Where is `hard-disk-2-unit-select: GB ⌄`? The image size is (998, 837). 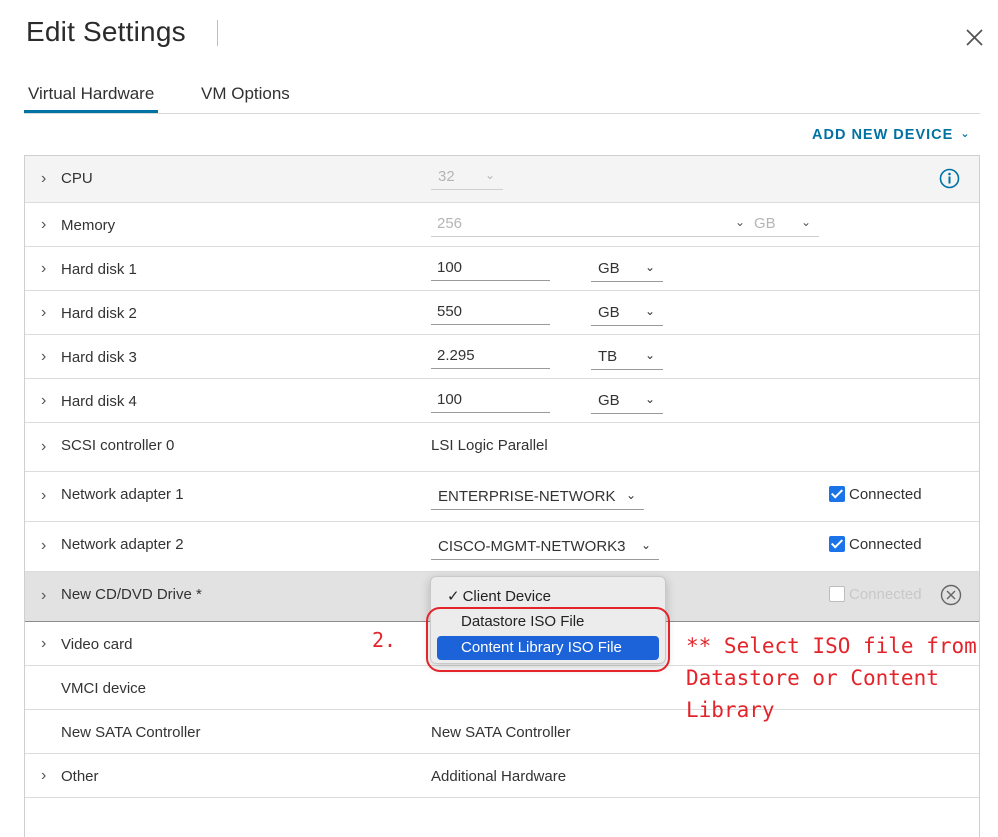 hard-disk-2-unit-select: GB ⌄ is located at coordinates (627, 314).